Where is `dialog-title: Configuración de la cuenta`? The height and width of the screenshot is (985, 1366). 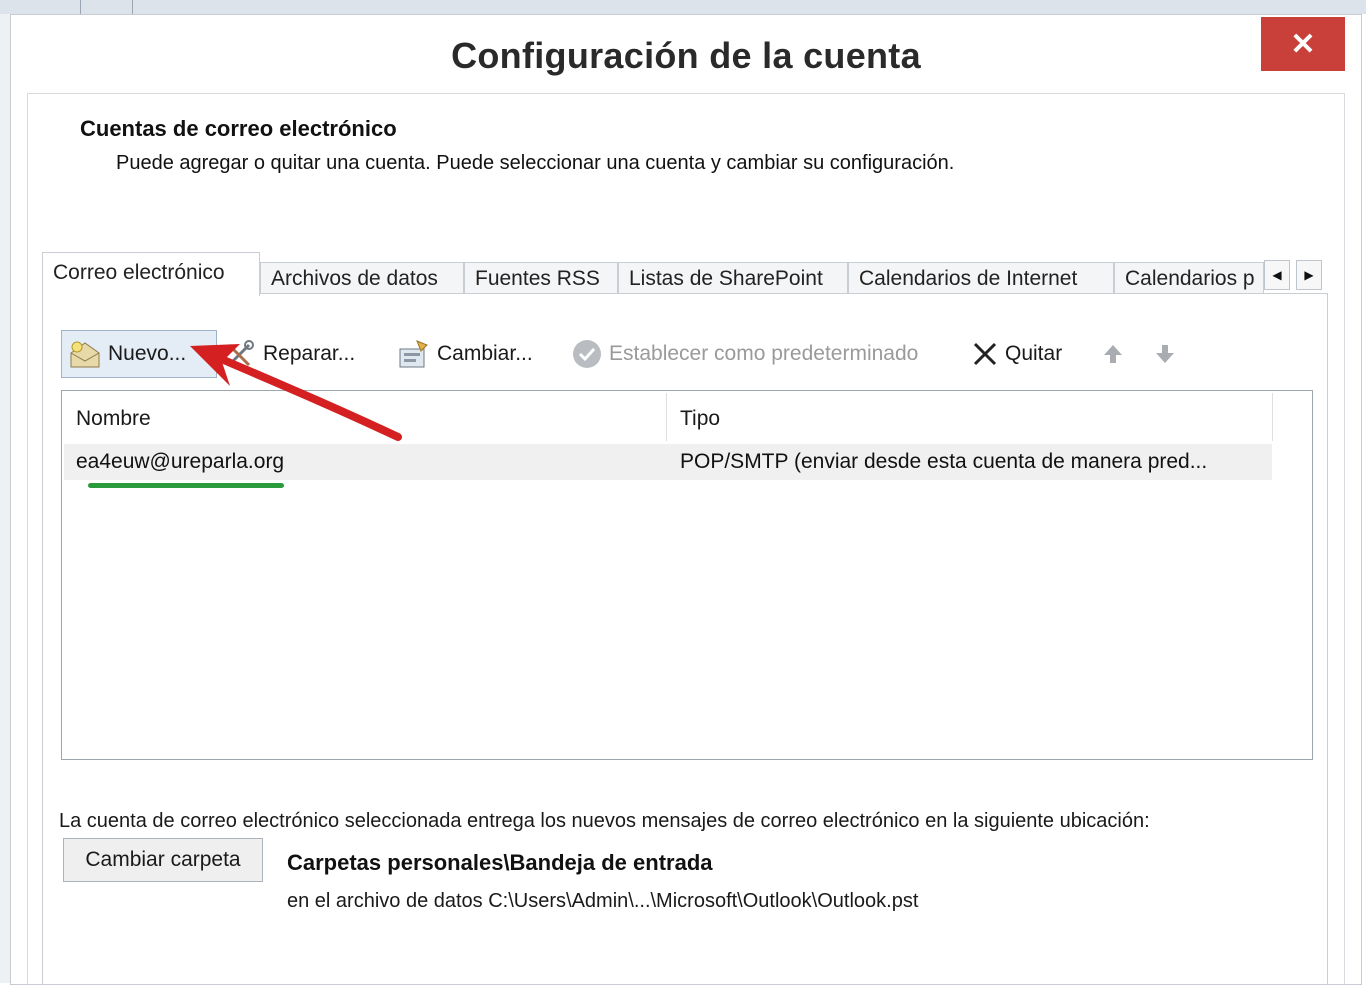
dialog-title: Configuración de la cuenta is located at coordinates (686, 55).